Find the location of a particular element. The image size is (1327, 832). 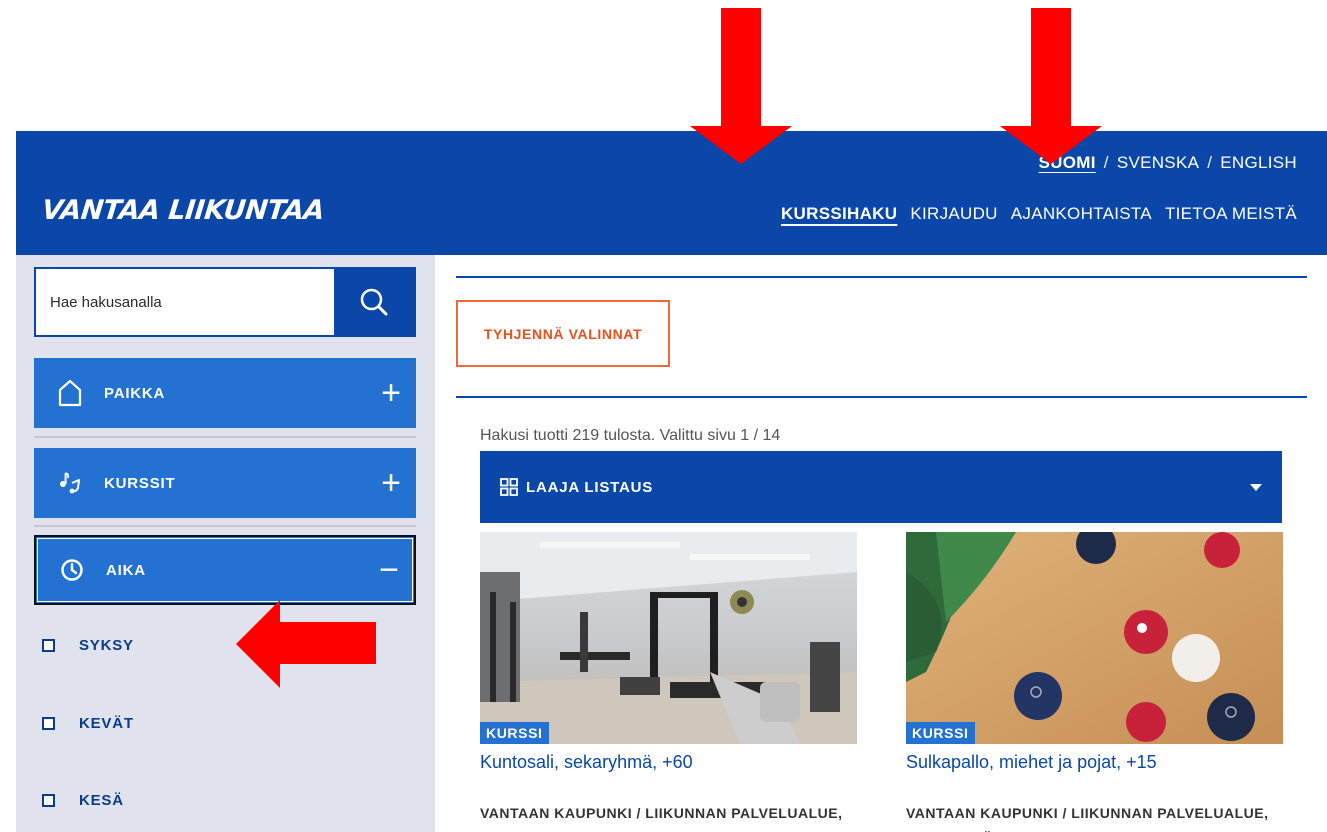

search-box is located at coordinates (225, 302).